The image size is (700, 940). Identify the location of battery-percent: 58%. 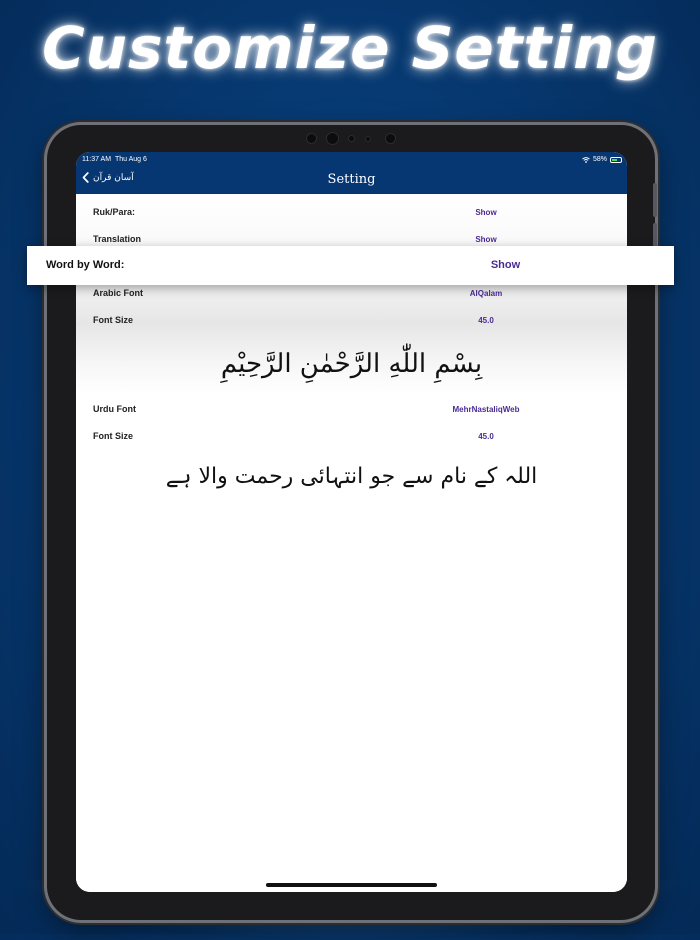
(599, 159).